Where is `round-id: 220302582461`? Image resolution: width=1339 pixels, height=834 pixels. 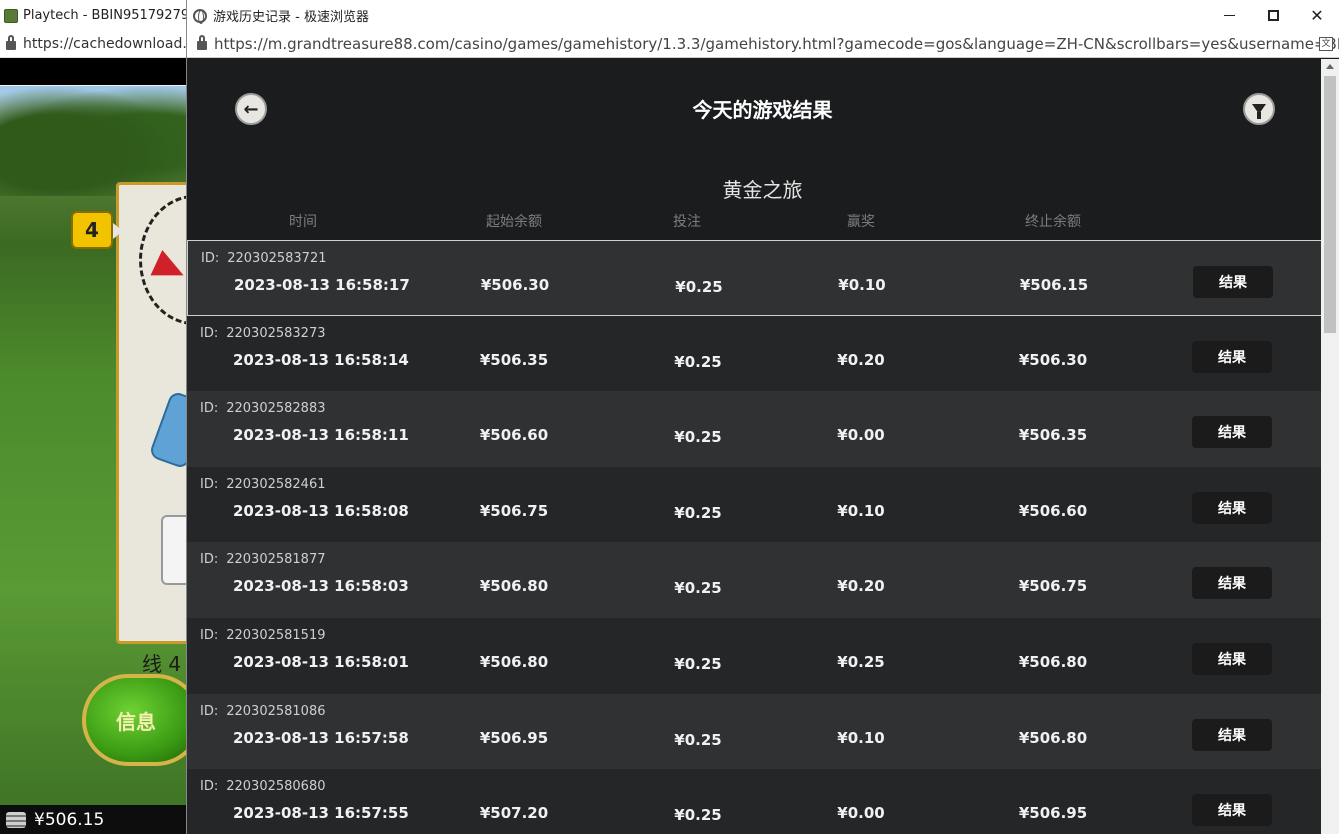
round-id: 220302582461 is located at coordinates (276, 484).